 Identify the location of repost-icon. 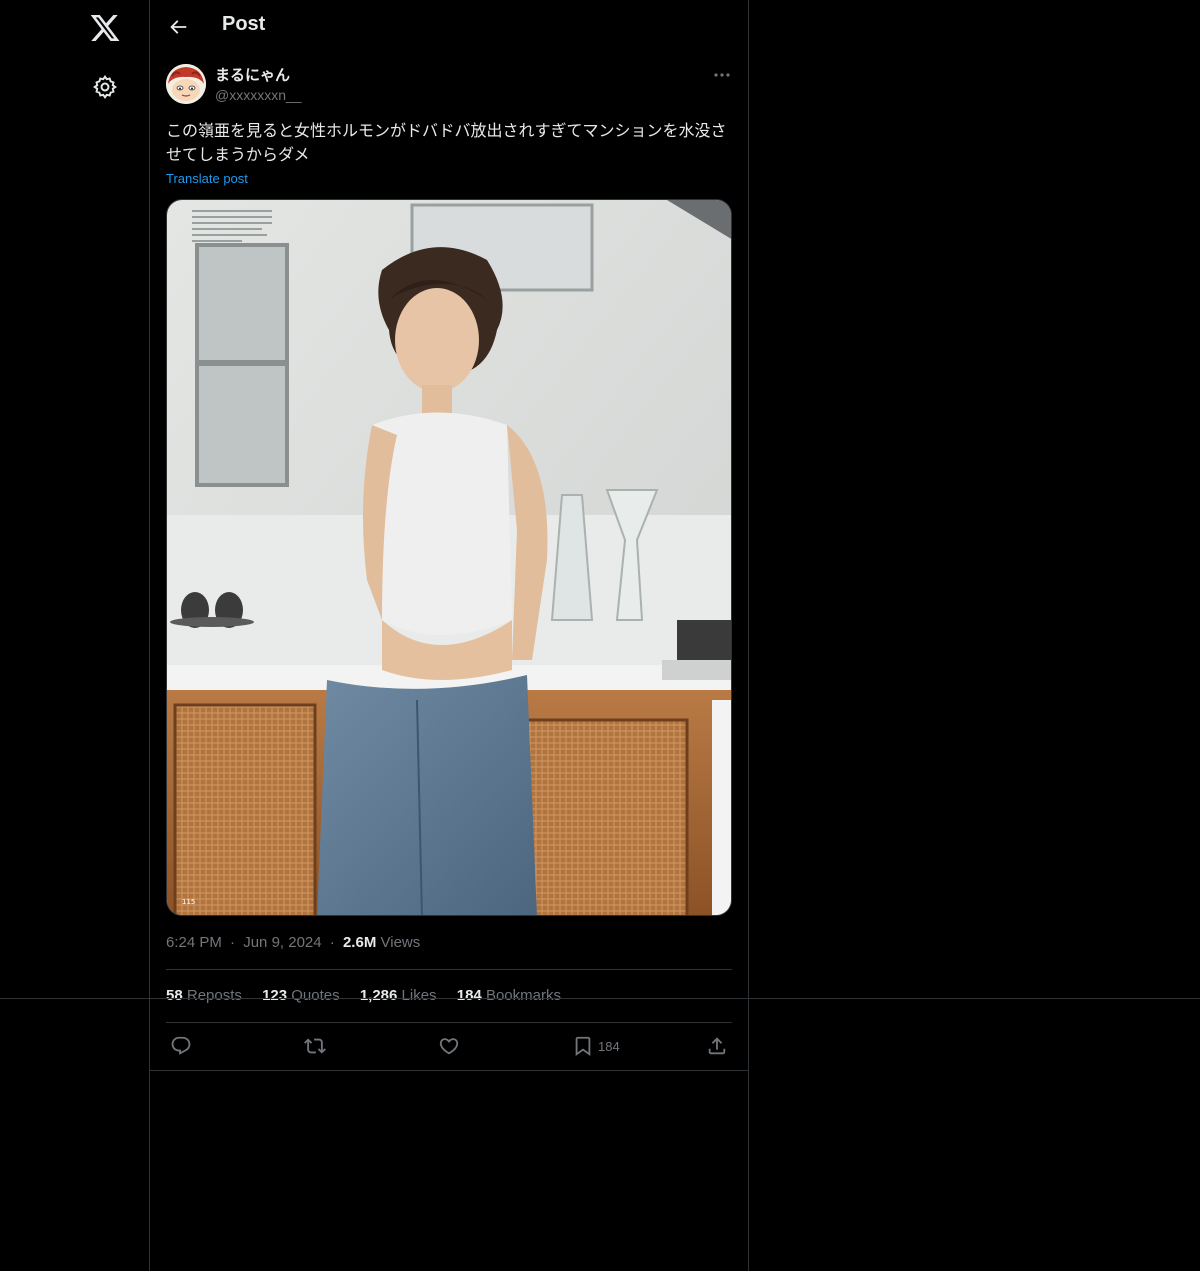
(315, 1046).